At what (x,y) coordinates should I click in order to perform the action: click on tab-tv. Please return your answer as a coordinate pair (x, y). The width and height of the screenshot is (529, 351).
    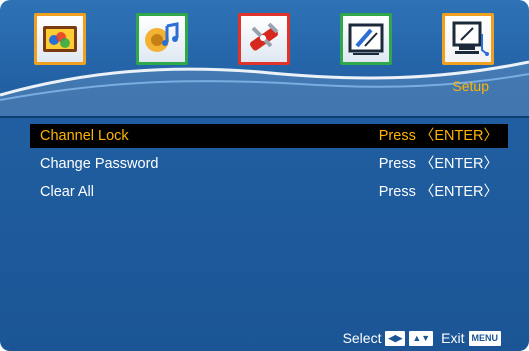
    Looking at the image, I should click on (366, 39).